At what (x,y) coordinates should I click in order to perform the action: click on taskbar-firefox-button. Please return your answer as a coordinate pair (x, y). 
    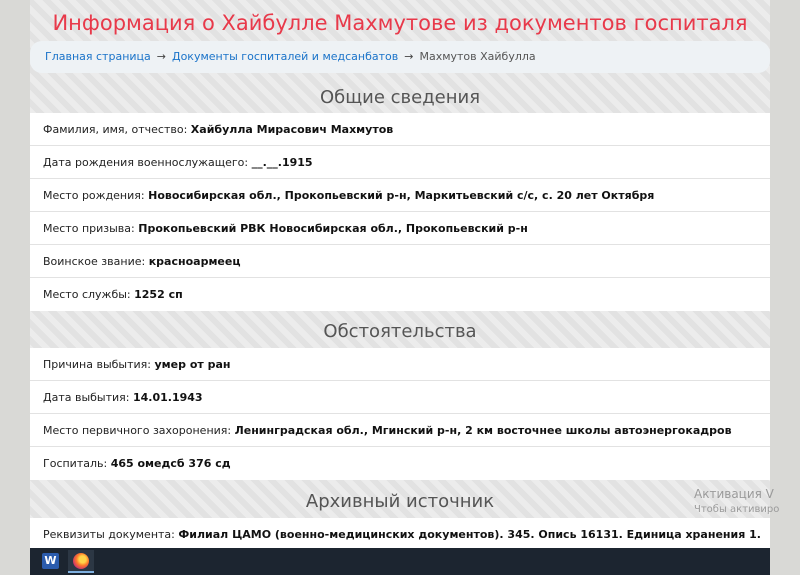
    Looking at the image, I should click on (81, 561).